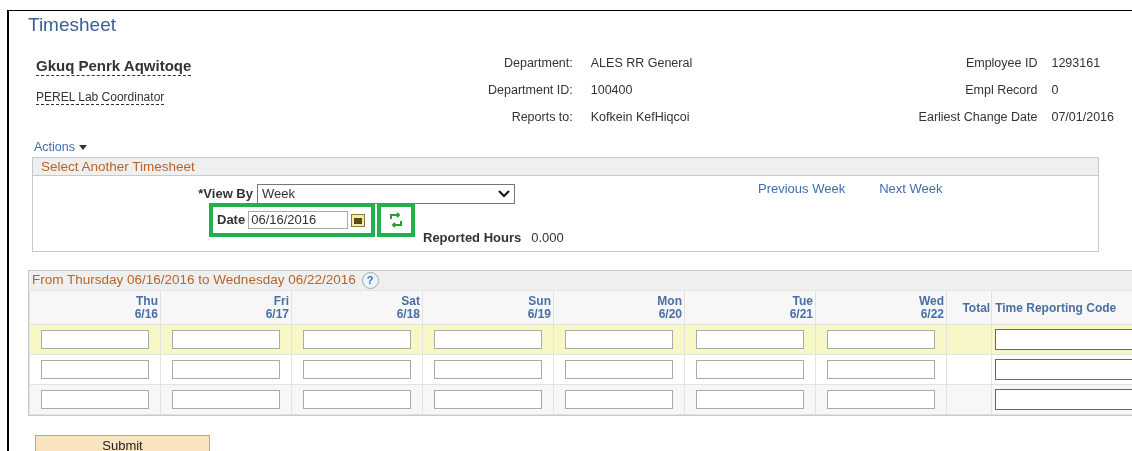 This screenshot has height=451, width=1132. What do you see at coordinates (750, 307) in the screenshot?
I see `column-header: Tue 6/21` at bounding box center [750, 307].